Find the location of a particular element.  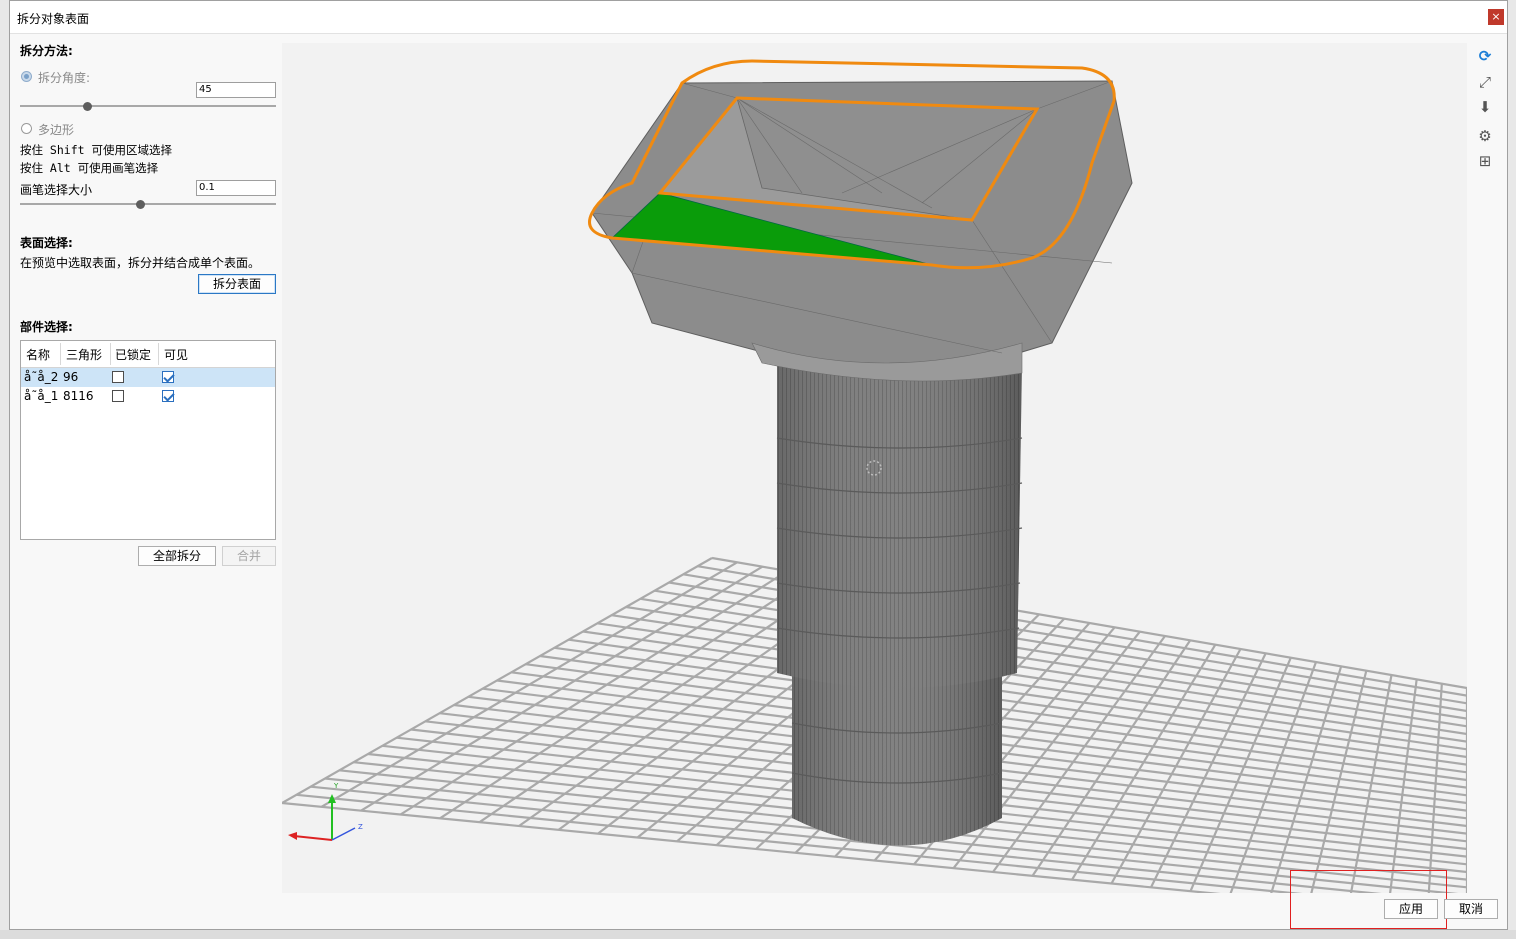

column-header-visible: 可见 is located at coordinates (176, 354).